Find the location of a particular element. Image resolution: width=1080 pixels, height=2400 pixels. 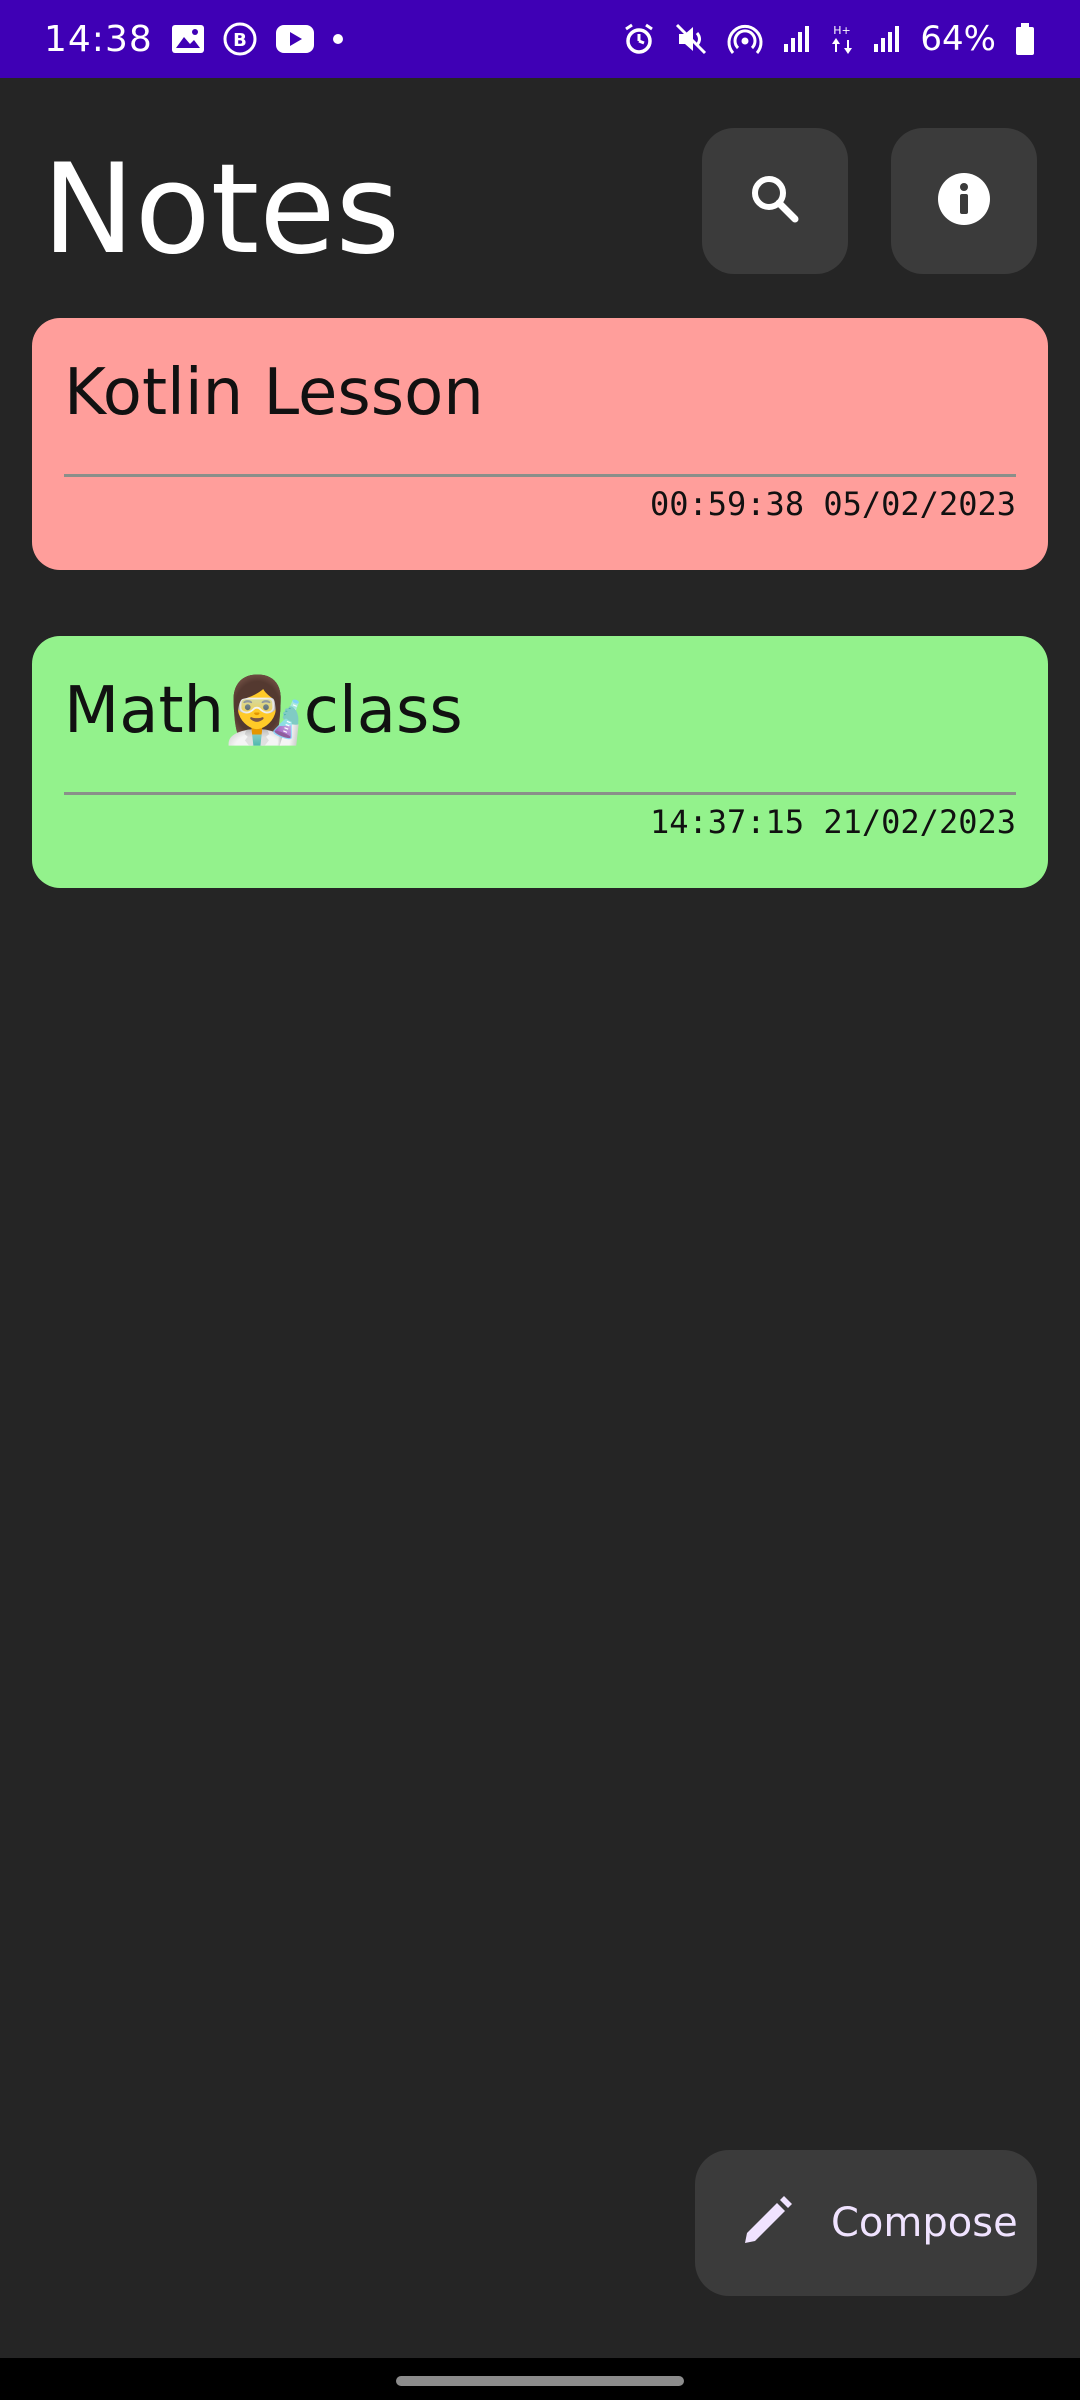

search-button is located at coordinates (775, 201).